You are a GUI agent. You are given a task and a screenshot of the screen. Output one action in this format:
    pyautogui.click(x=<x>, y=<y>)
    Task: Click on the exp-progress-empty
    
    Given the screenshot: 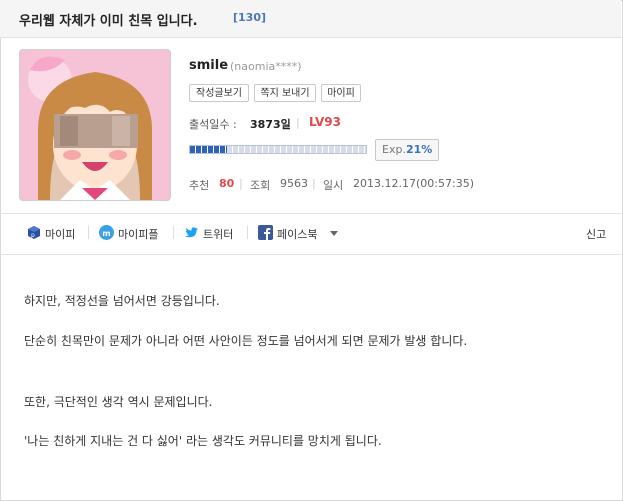 What is the action you would take?
    pyautogui.click(x=296, y=149)
    